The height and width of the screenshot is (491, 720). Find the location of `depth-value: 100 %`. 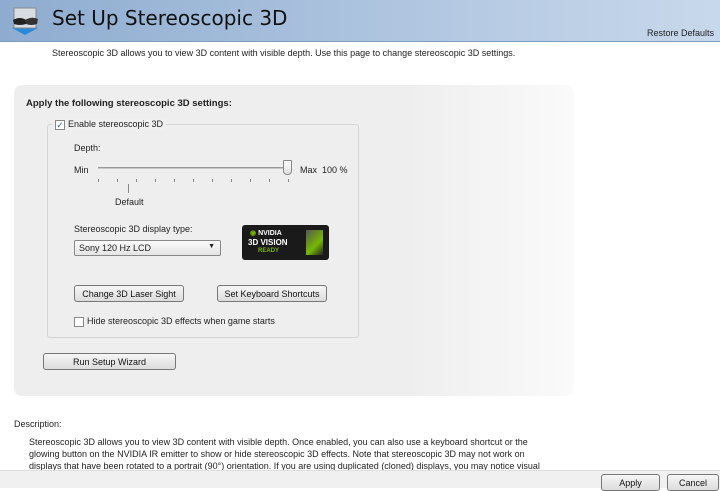

depth-value: 100 % is located at coordinates (335, 170).